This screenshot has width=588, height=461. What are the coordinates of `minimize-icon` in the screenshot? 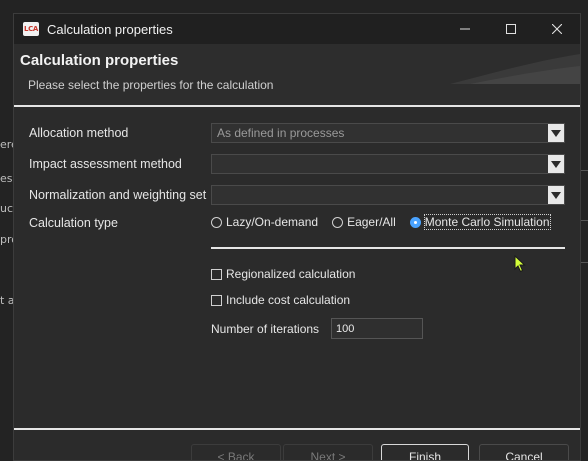 It's located at (465, 29).